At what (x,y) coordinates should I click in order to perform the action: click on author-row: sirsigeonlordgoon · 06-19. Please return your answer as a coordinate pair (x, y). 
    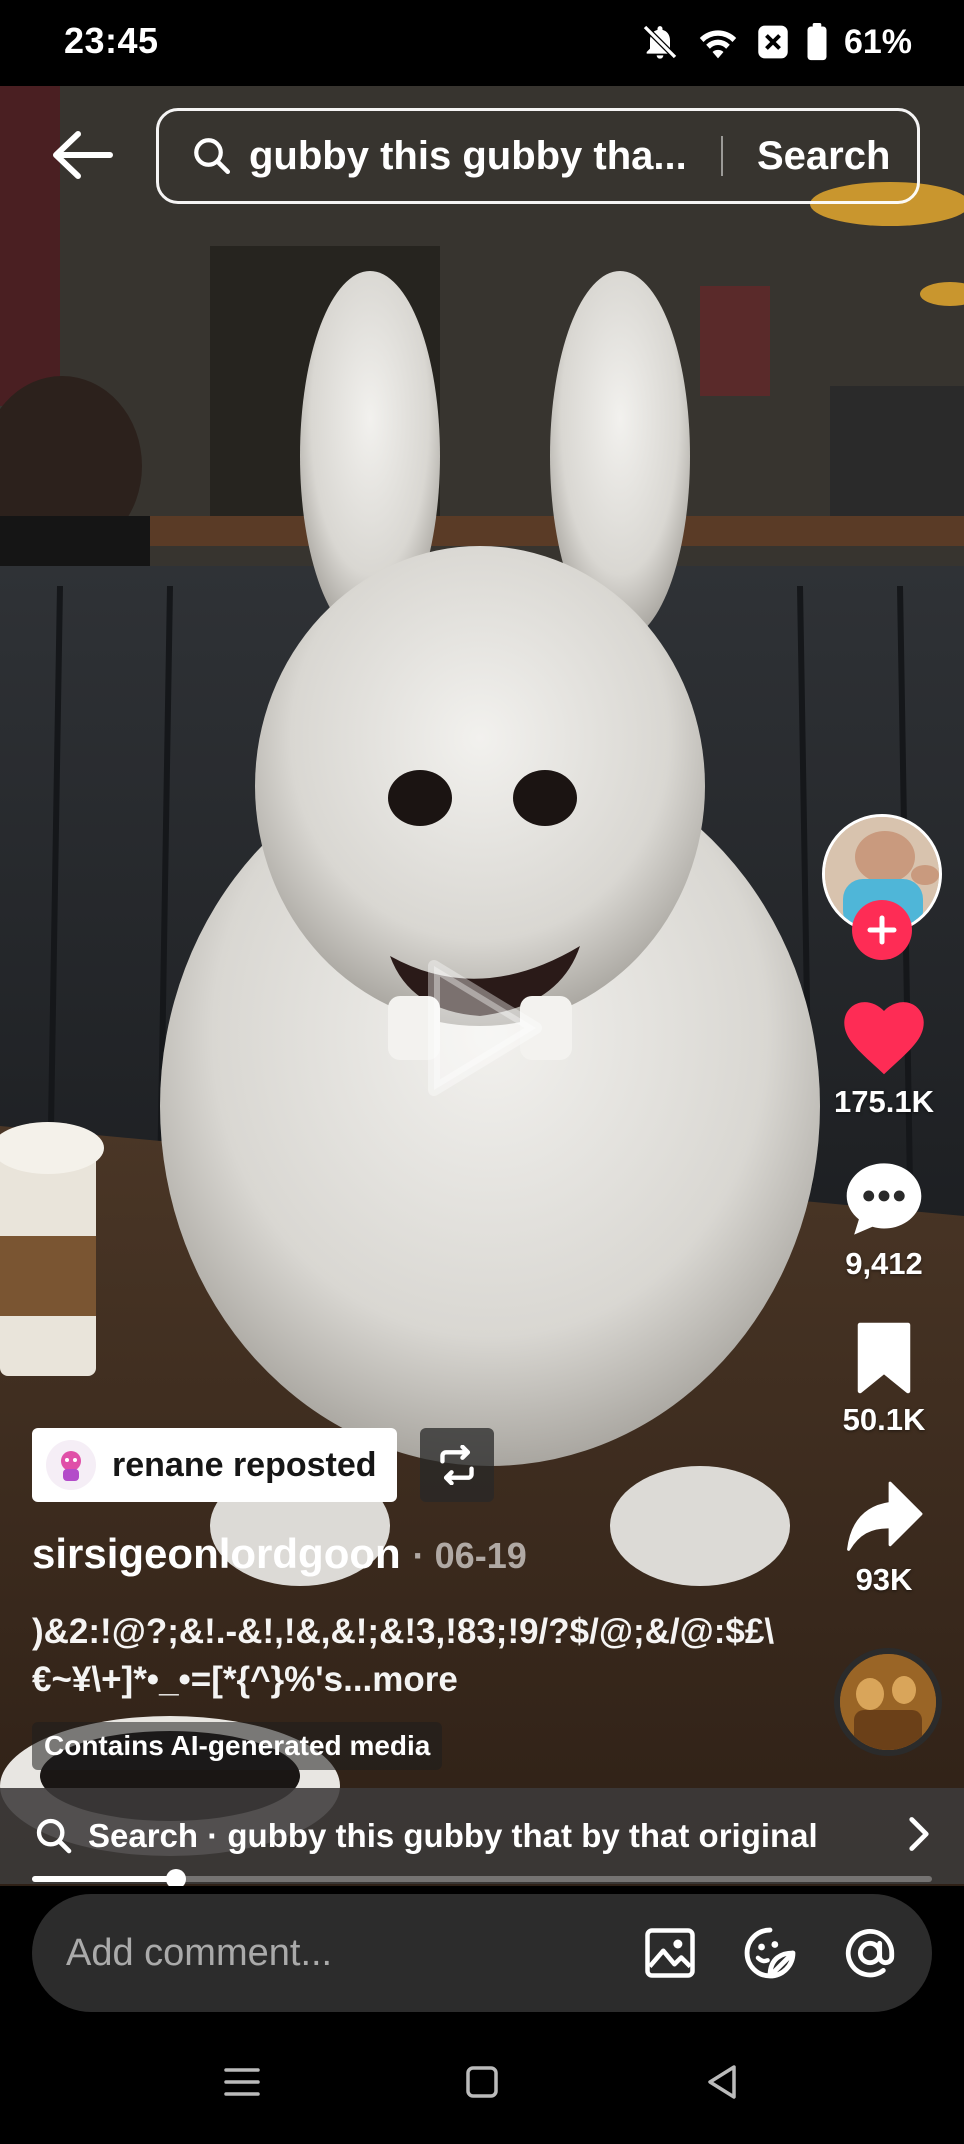
    Looking at the image, I should click on (279, 1554).